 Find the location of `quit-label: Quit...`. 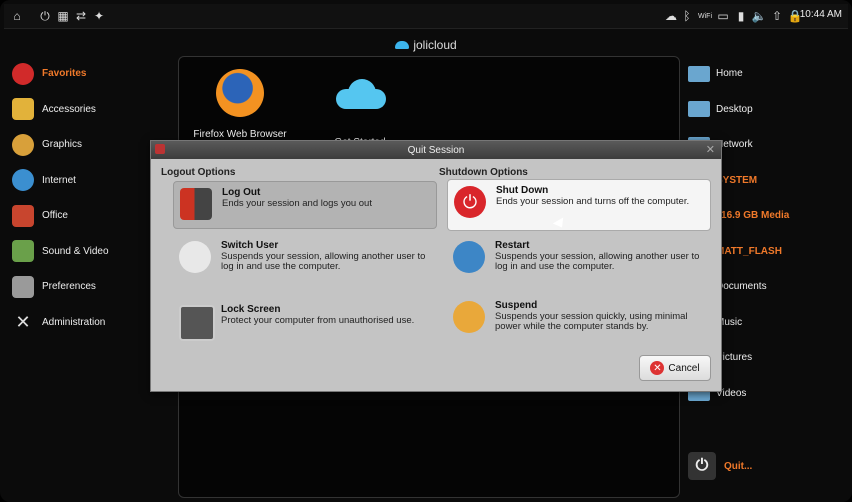

quit-label: Quit... is located at coordinates (738, 466).